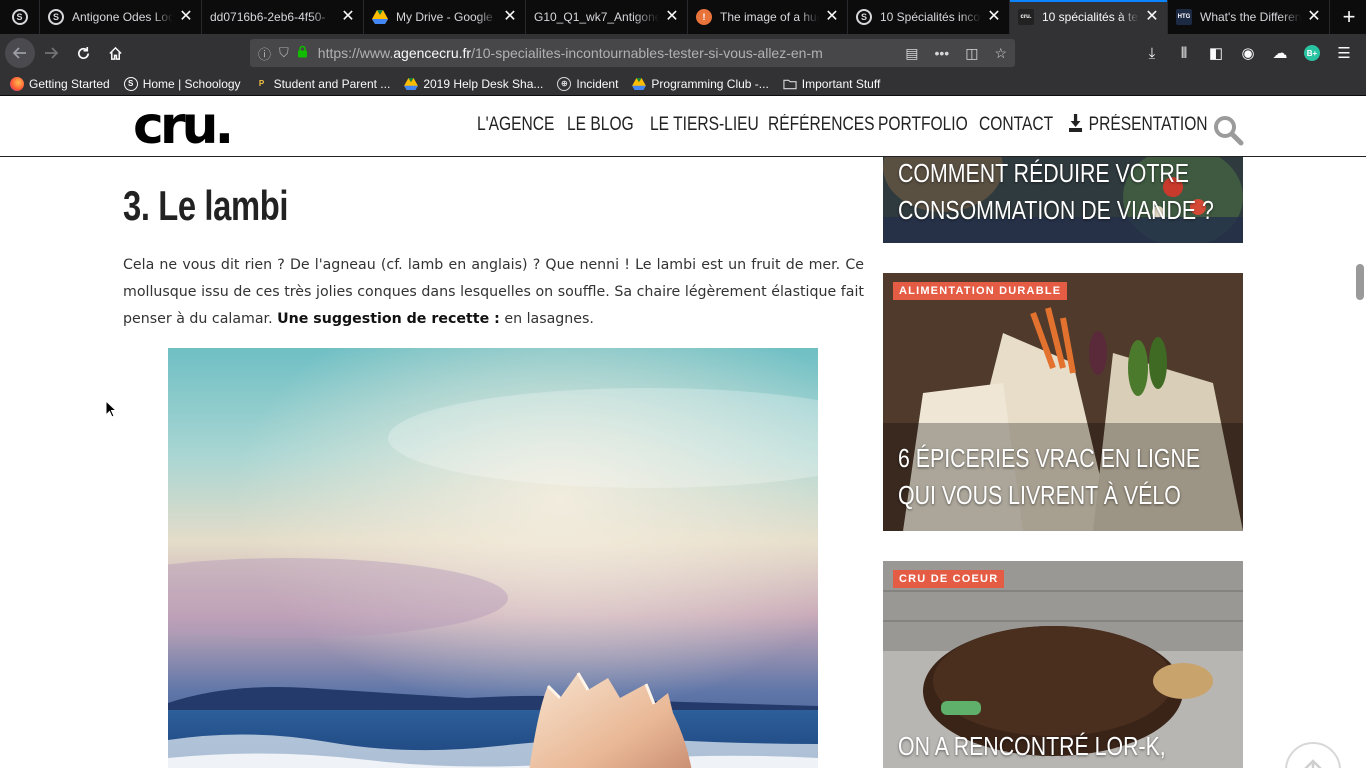  What do you see at coordinates (515, 125) in the screenshot?
I see `menu-item-agence: L'AGENCE` at bounding box center [515, 125].